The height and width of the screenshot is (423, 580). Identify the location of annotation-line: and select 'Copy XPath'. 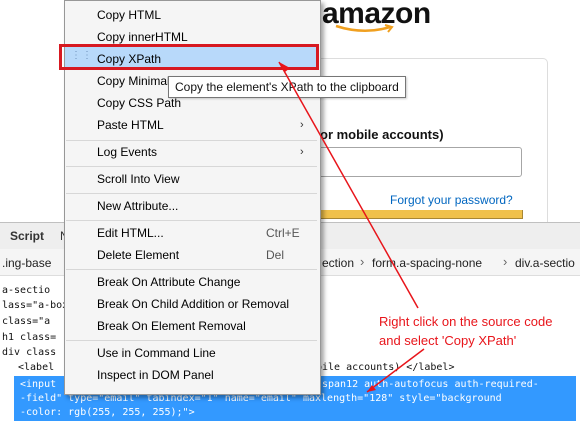
(448, 340).